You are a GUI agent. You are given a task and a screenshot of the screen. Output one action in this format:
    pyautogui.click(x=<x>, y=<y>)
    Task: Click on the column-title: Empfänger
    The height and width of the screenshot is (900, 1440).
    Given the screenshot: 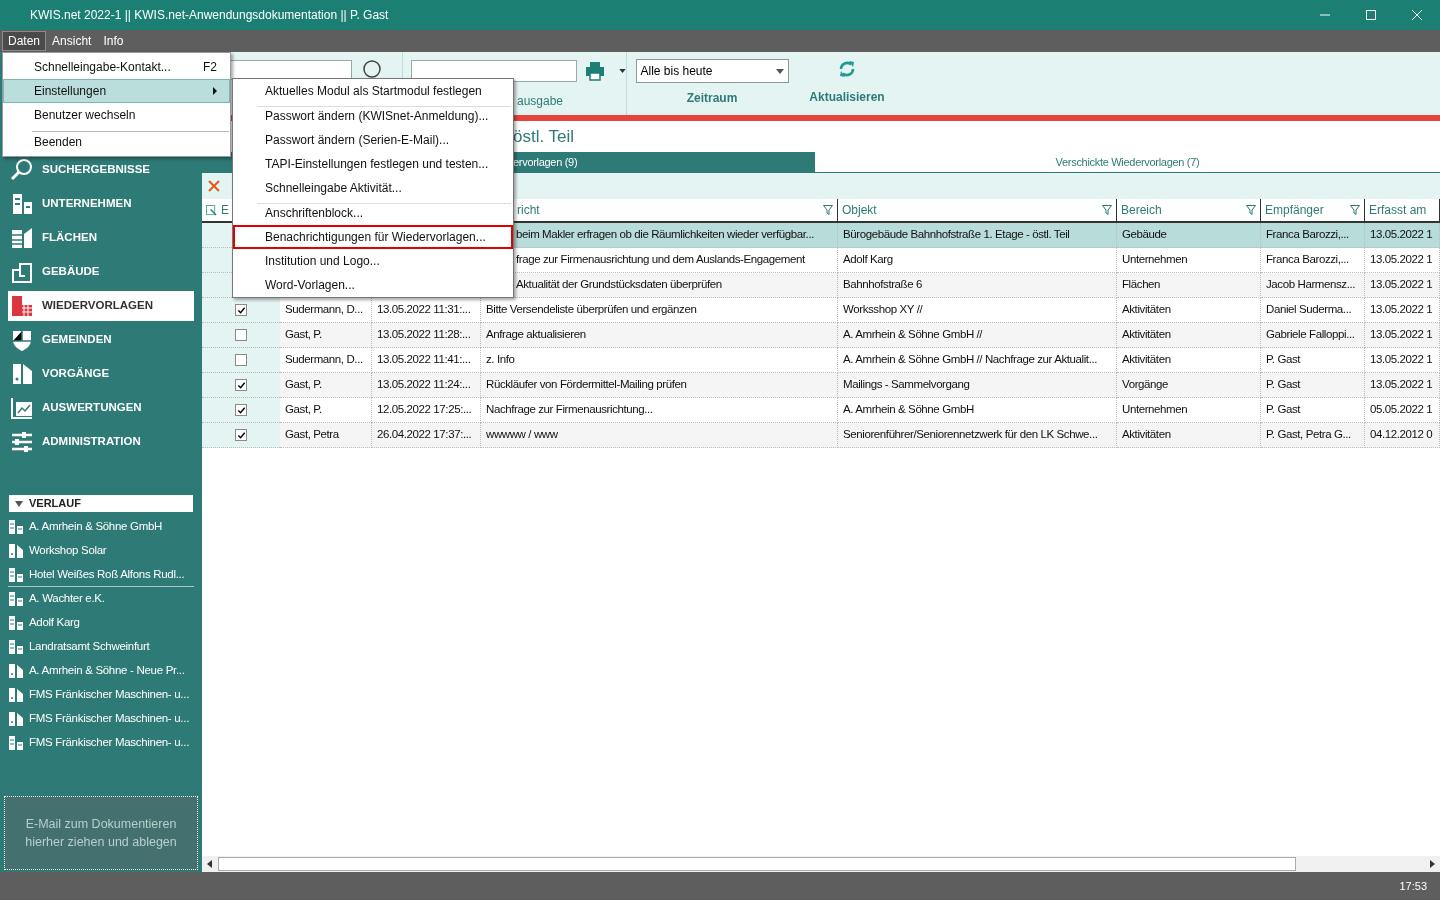 What is the action you would take?
    pyautogui.click(x=1294, y=210)
    